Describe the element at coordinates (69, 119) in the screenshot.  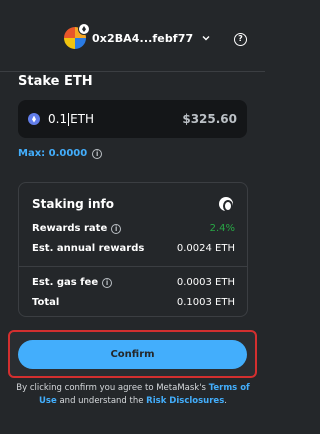
I see `text-caret` at that location.